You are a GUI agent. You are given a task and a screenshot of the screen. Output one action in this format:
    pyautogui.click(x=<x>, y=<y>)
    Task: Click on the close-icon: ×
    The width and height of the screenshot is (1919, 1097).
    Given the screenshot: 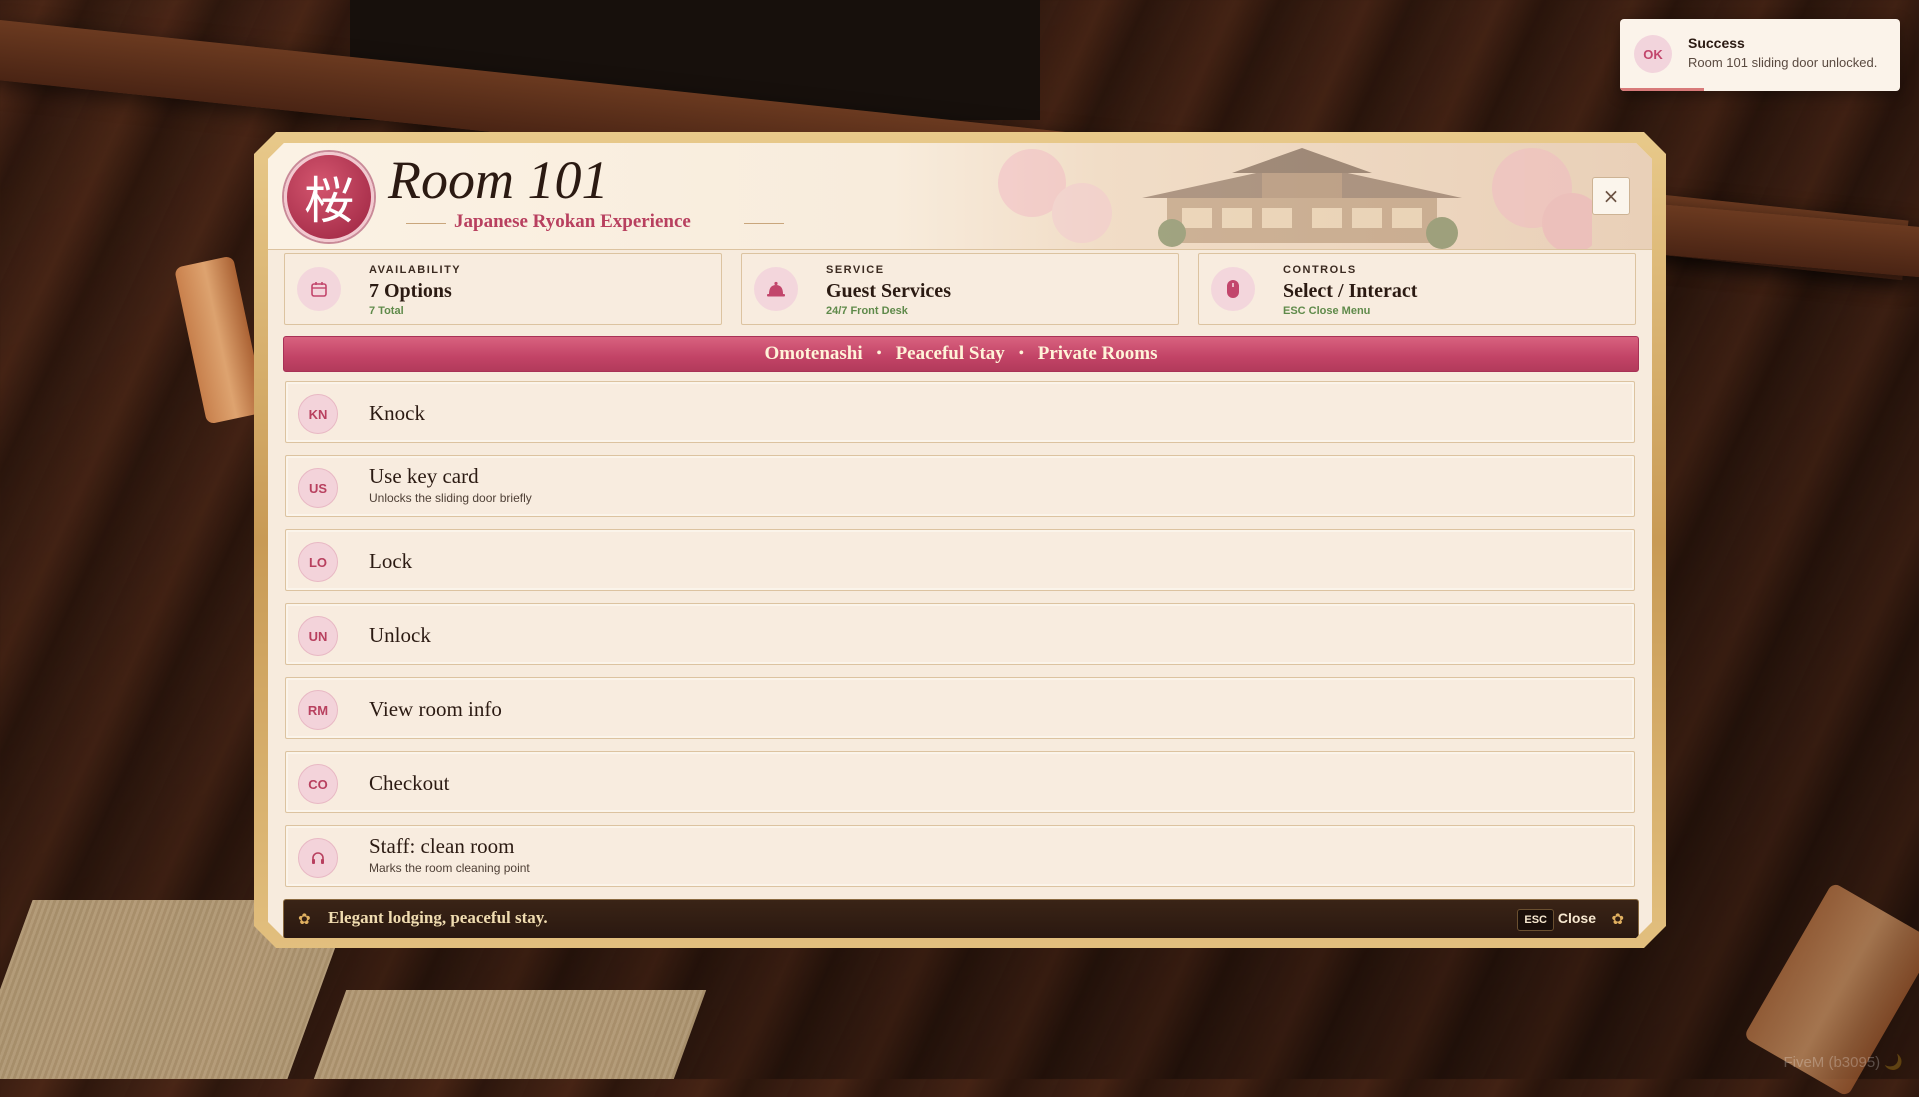 What is the action you would take?
    pyautogui.click(x=1611, y=196)
    